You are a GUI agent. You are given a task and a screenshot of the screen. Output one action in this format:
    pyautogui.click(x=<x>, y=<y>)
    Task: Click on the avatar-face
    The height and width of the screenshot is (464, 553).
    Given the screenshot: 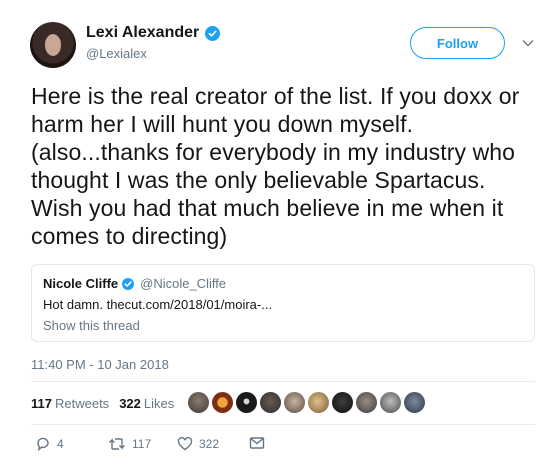 What is the action you would take?
    pyautogui.click(x=53, y=45)
    